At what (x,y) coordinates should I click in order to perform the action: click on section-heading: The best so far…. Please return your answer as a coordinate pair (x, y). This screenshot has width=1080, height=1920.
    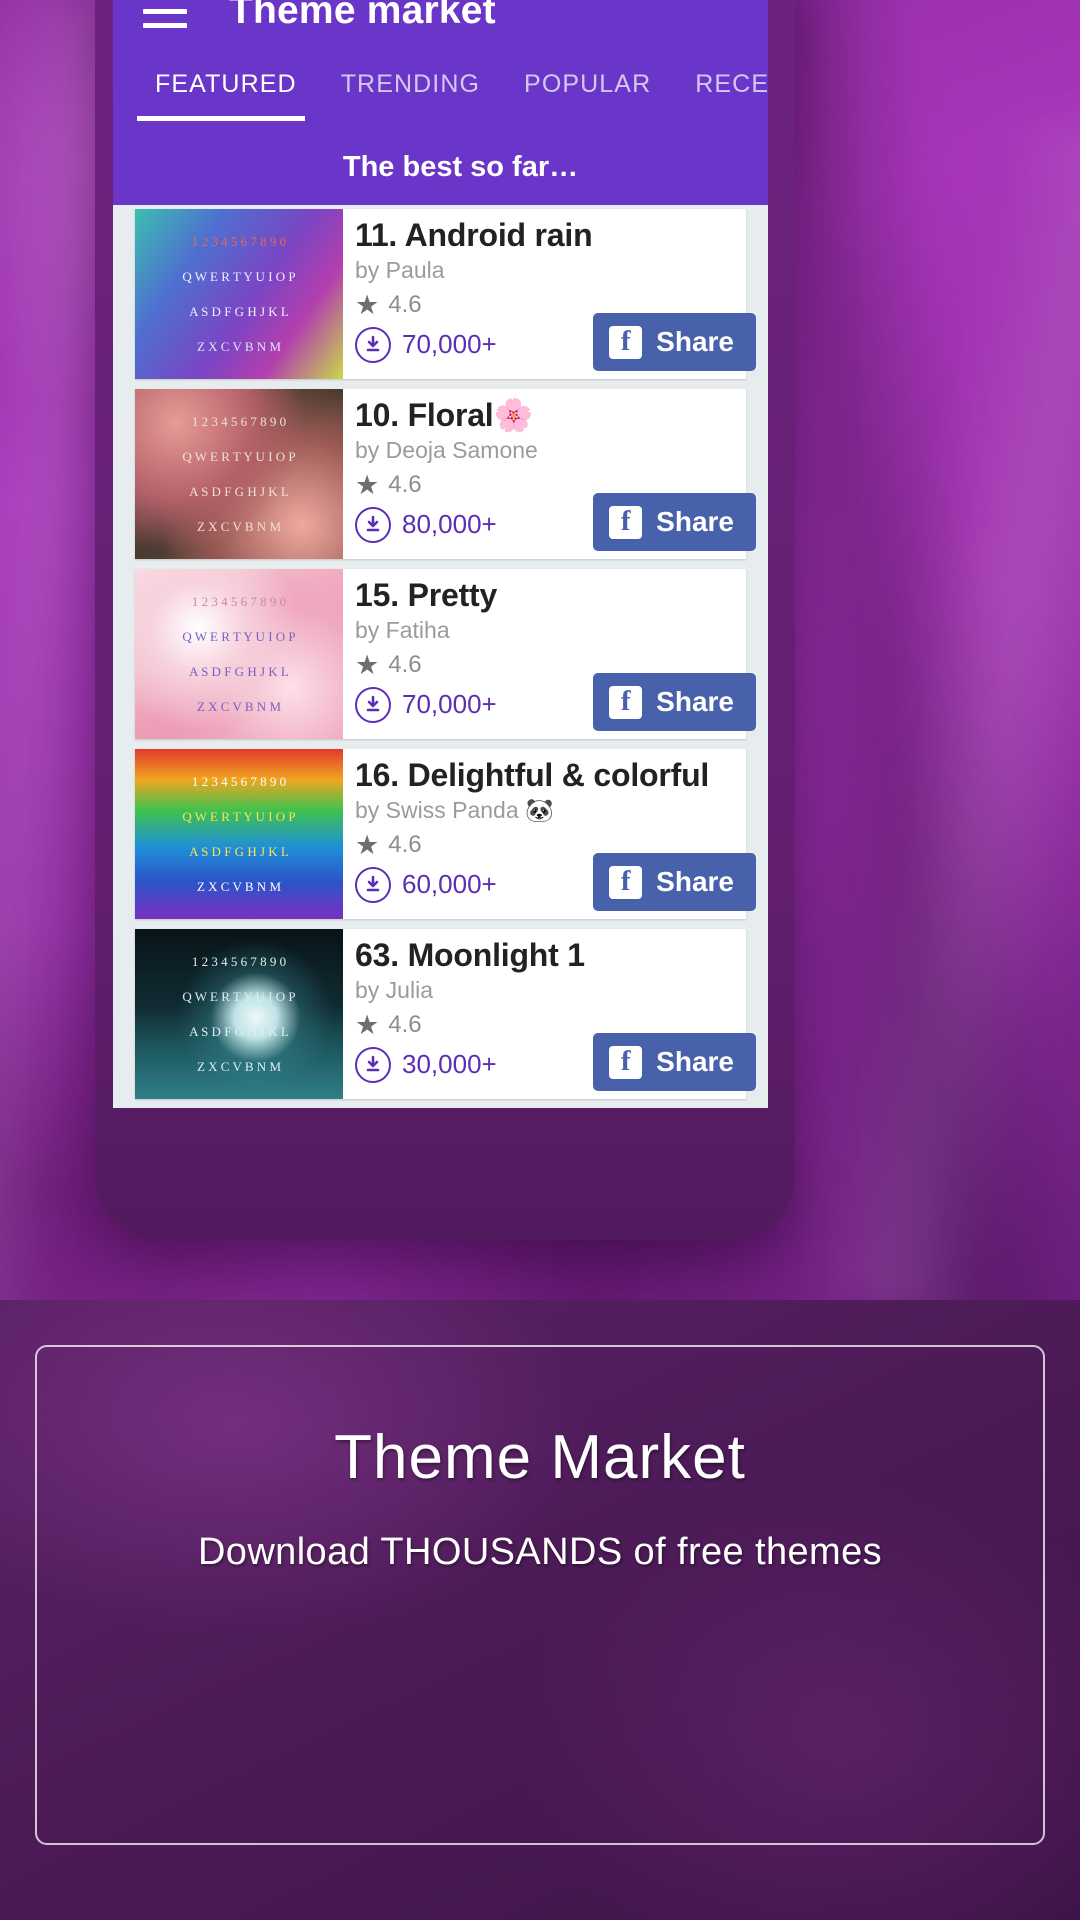
    Looking at the image, I should click on (440, 167).